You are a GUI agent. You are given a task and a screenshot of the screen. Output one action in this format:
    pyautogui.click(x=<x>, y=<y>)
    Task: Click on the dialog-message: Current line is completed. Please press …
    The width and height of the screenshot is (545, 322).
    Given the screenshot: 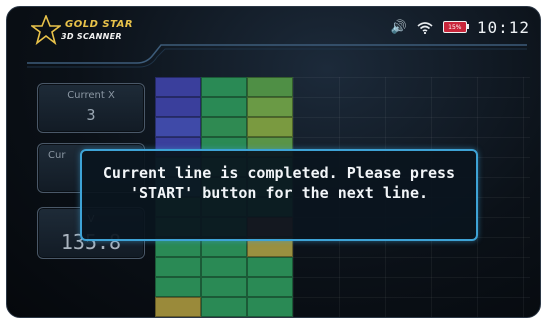 What is the action you would take?
    pyautogui.click(x=279, y=183)
    